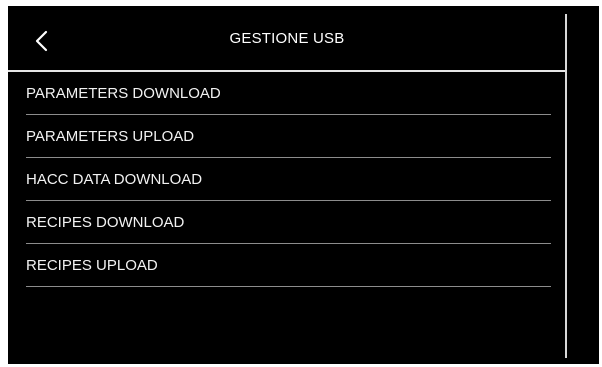  Describe the element at coordinates (287, 265) in the screenshot. I see `menu-item-recipes-upload: RECIPES UPLOAD` at that location.